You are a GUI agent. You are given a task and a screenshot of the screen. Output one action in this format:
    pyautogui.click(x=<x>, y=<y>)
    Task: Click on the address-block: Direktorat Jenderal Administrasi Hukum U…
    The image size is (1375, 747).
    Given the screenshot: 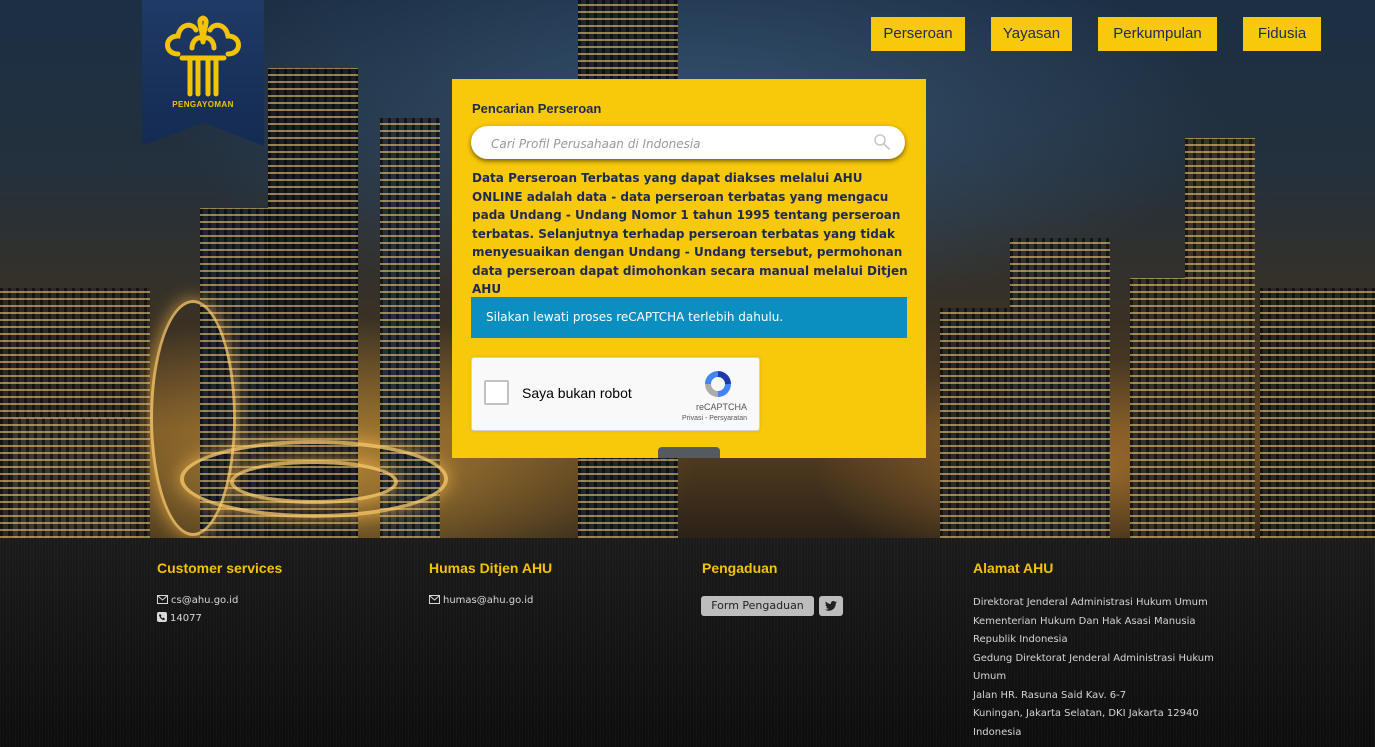 What is the action you would take?
    pyautogui.click(x=1098, y=668)
    